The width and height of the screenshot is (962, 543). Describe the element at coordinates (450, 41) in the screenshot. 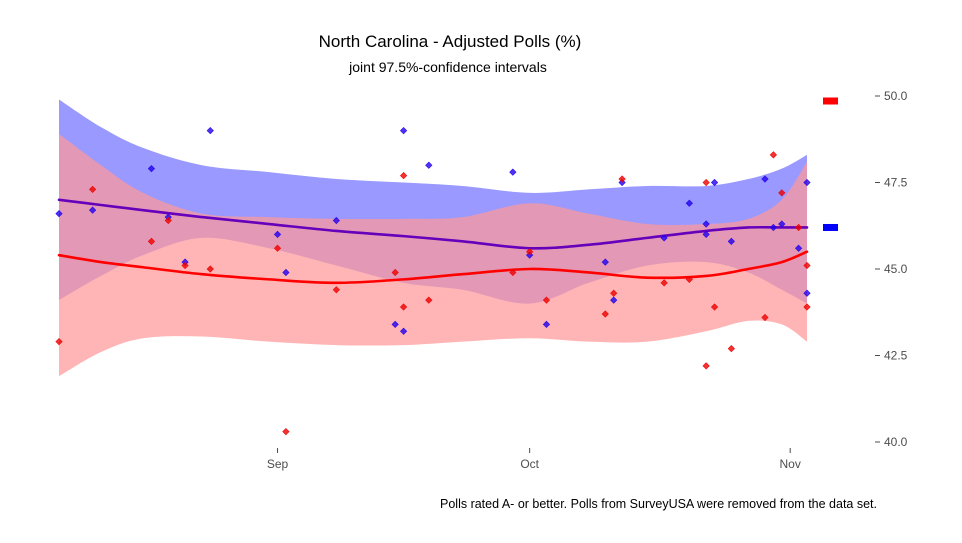

I see `chart-title: North Carolina - Adjusted Polls (%)` at that location.